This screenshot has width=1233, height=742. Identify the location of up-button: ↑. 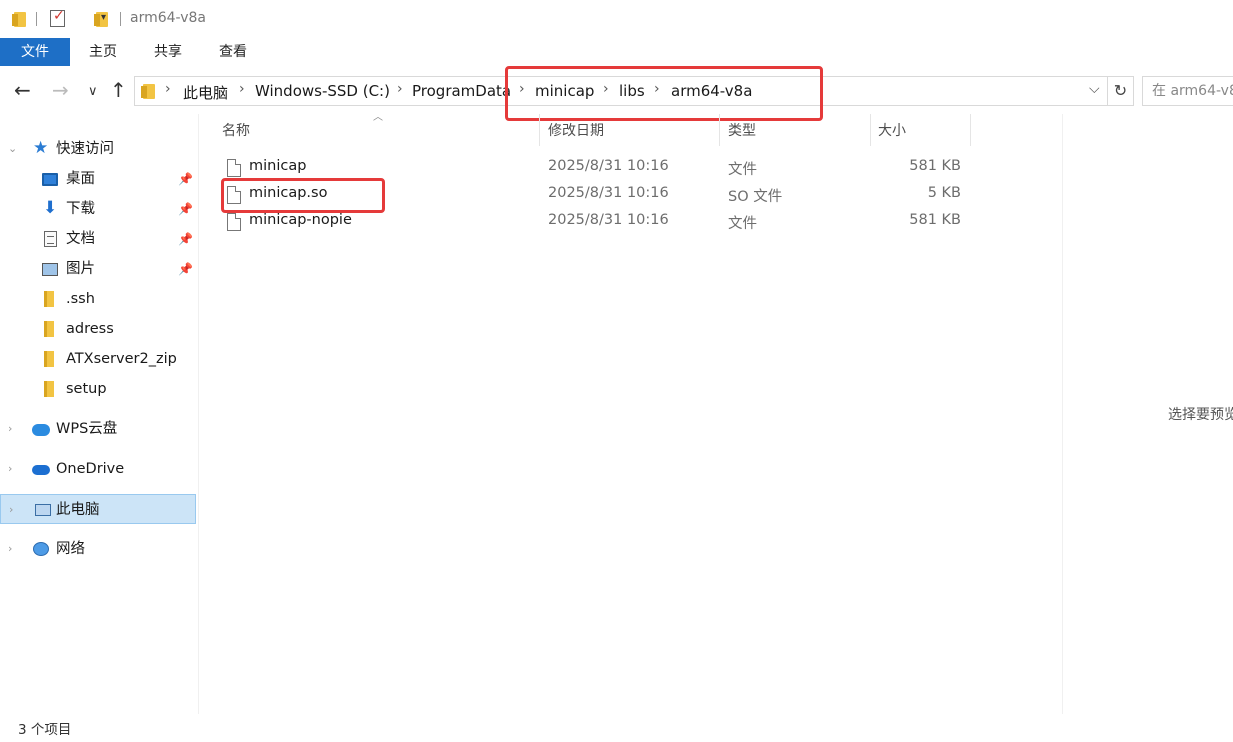
(118, 90).